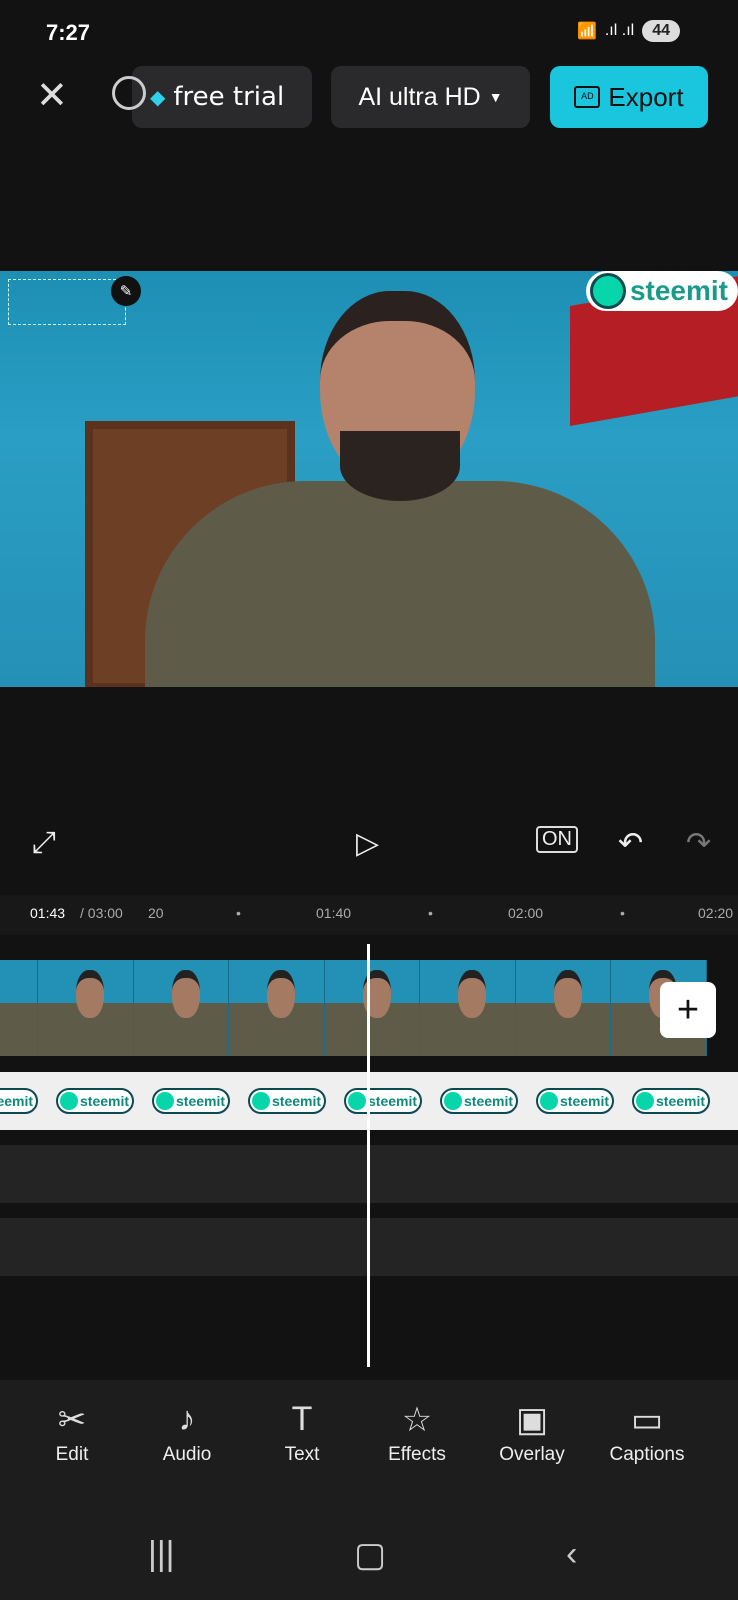  I want to click on star-icon: ☆, so click(417, 1420).